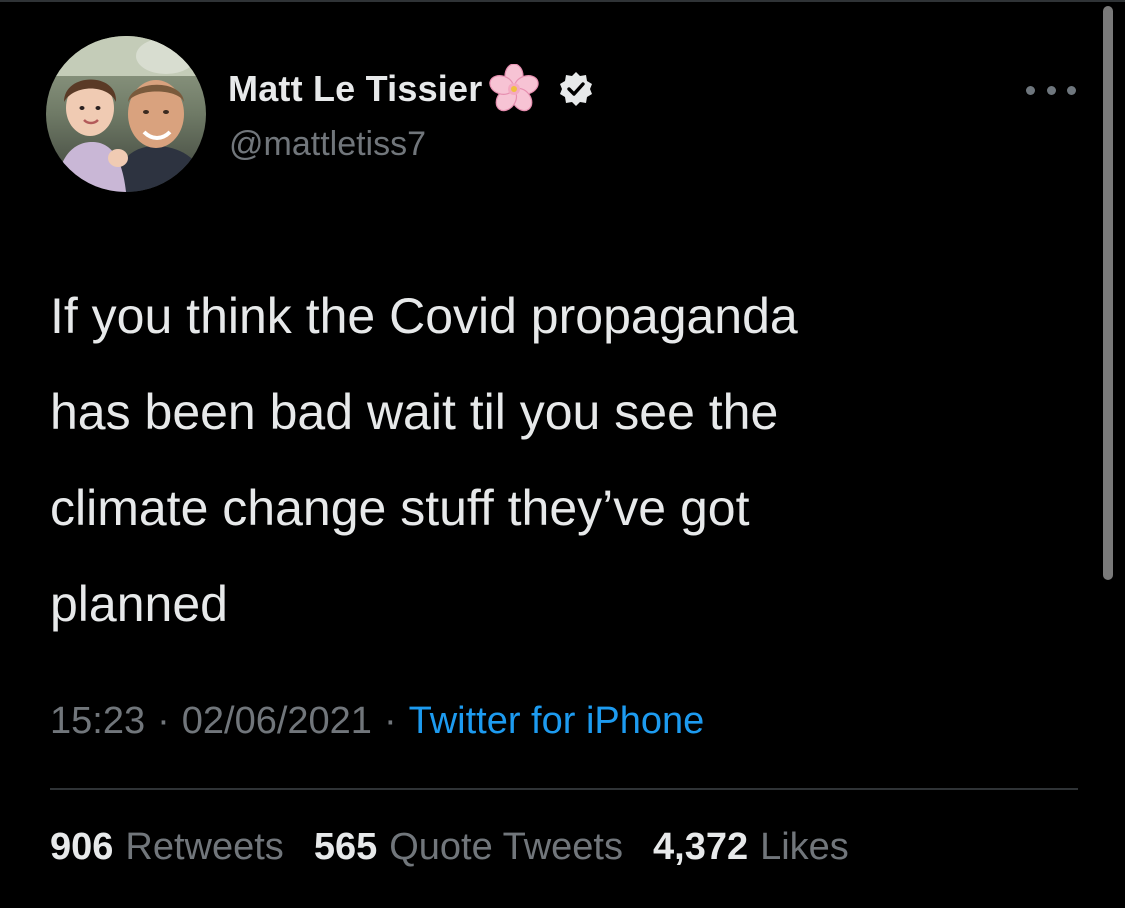  I want to click on avatar, so click(126, 114).